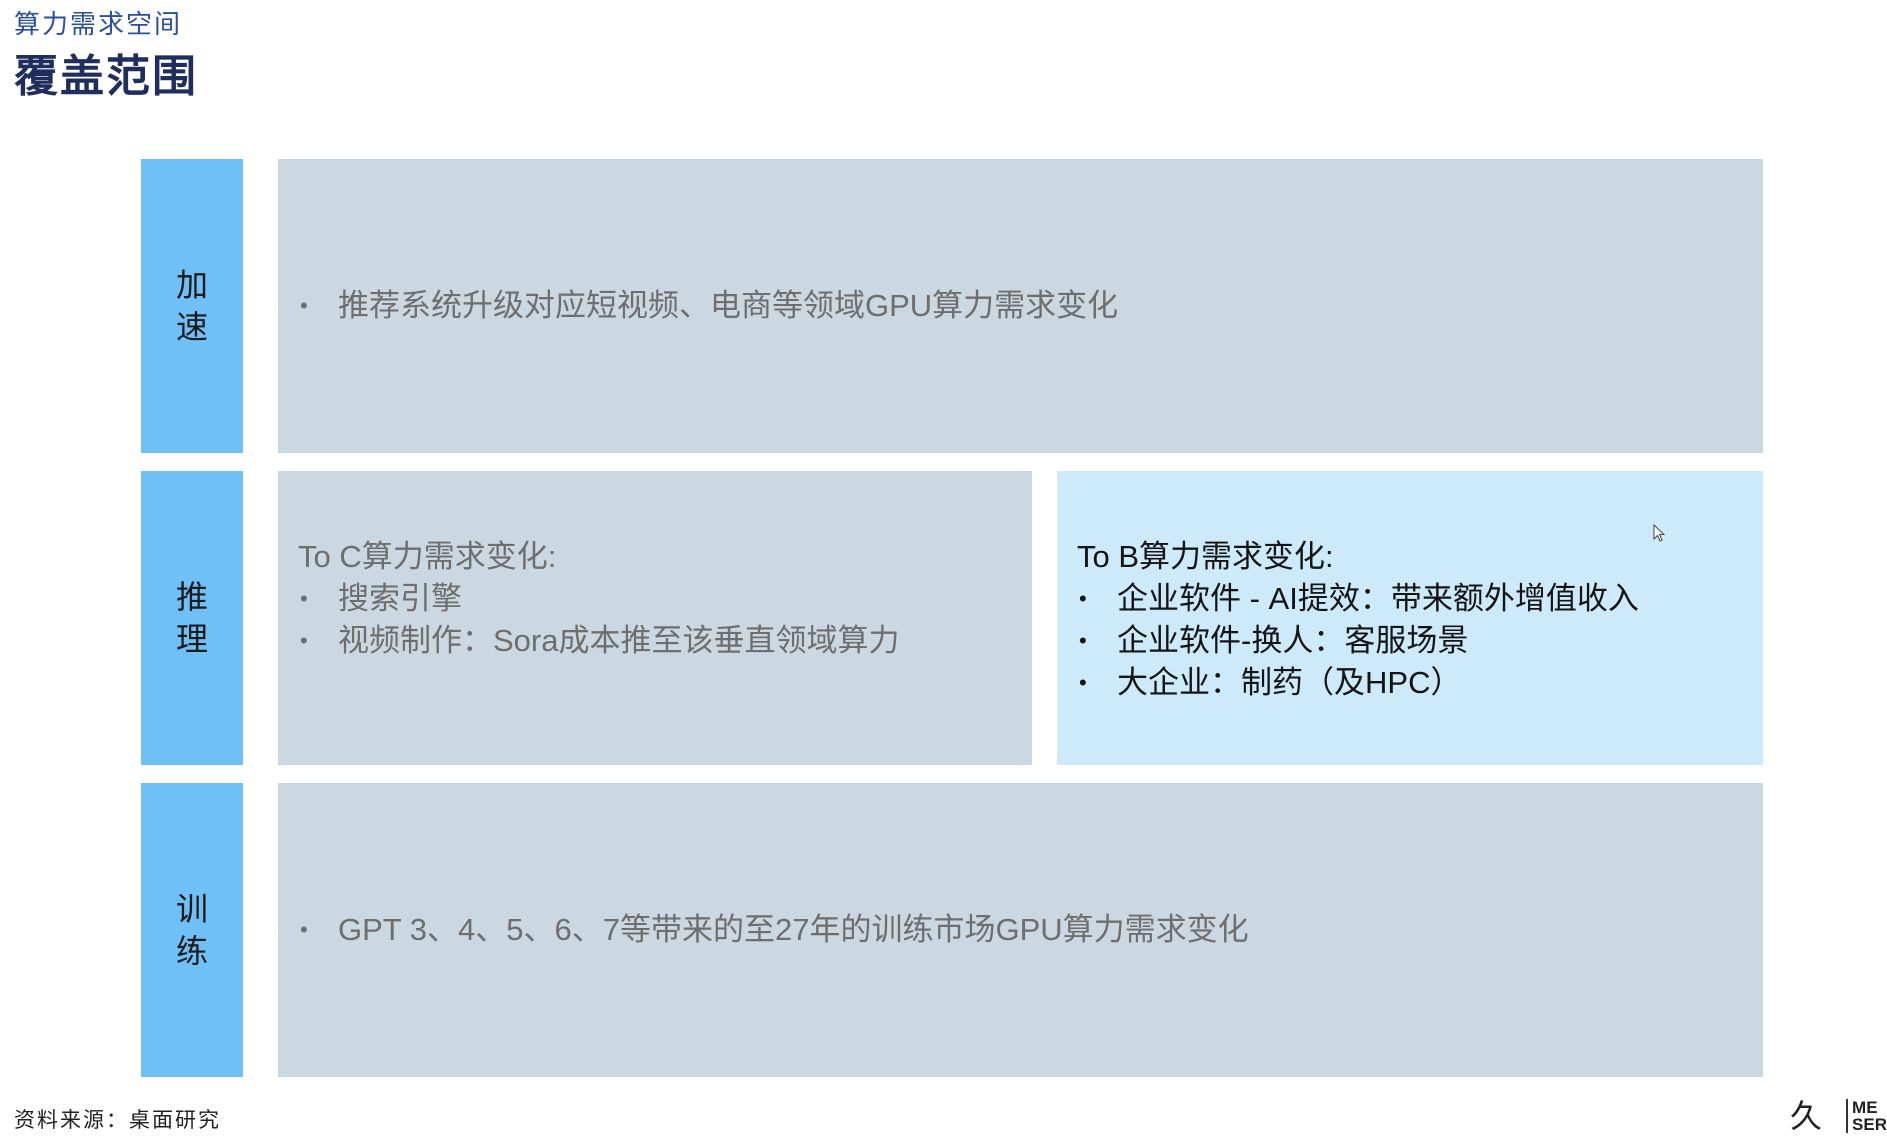 The image size is (1887, 1142). I want to click on accelerate-content: • 推荐系统升级对应短视频、电商等领域GPU算力需求变化, so click(1020, 306).